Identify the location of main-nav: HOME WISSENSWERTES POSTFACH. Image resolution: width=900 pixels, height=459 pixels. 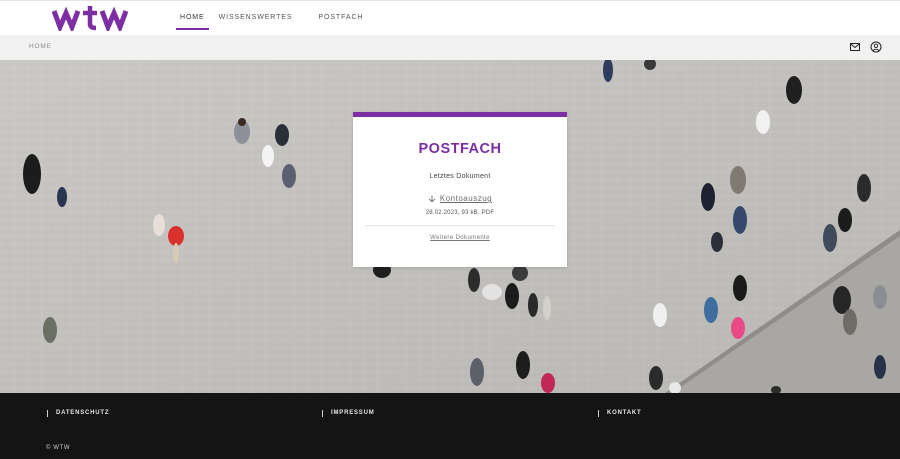
(269, 18).